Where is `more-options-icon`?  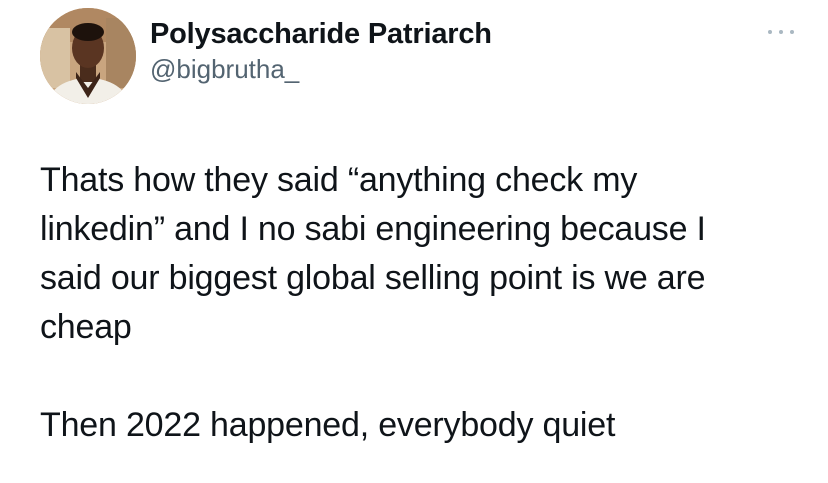 more-options-icon is located at coordinates (781, 32).